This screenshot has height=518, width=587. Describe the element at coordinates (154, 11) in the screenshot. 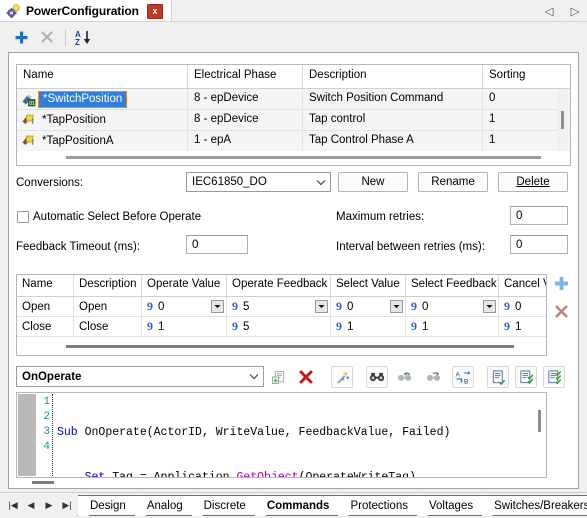

I see `close-icon: x` at that location.